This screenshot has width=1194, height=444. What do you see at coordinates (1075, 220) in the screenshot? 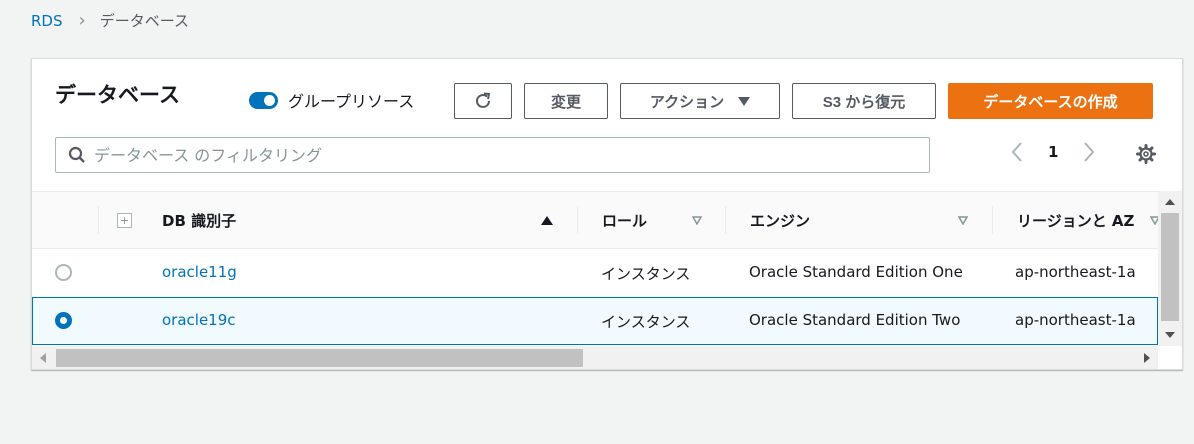
I see `header-region-az: リージョンと AZ` at bounding box center [1075, 220].